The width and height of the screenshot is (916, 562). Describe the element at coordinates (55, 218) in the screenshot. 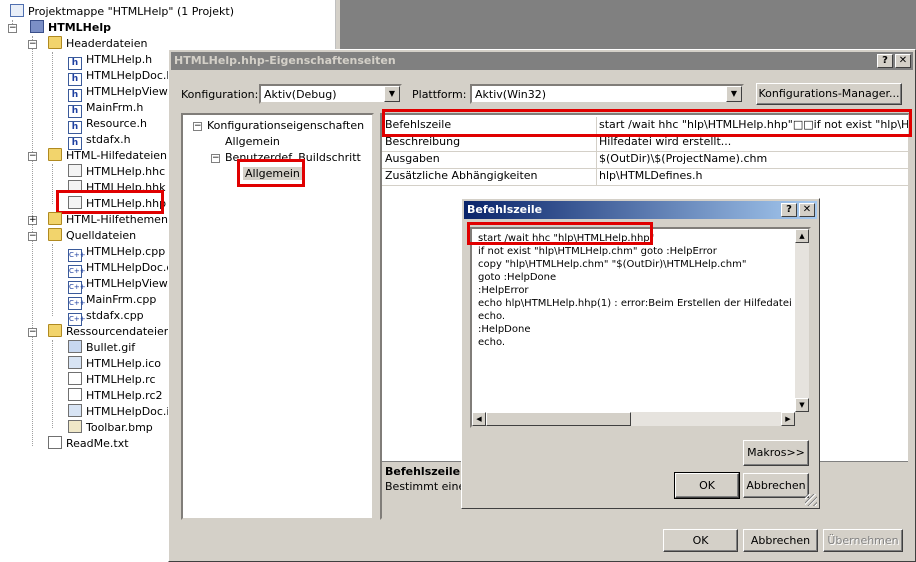

I see `folder-closed-icon` at that location.